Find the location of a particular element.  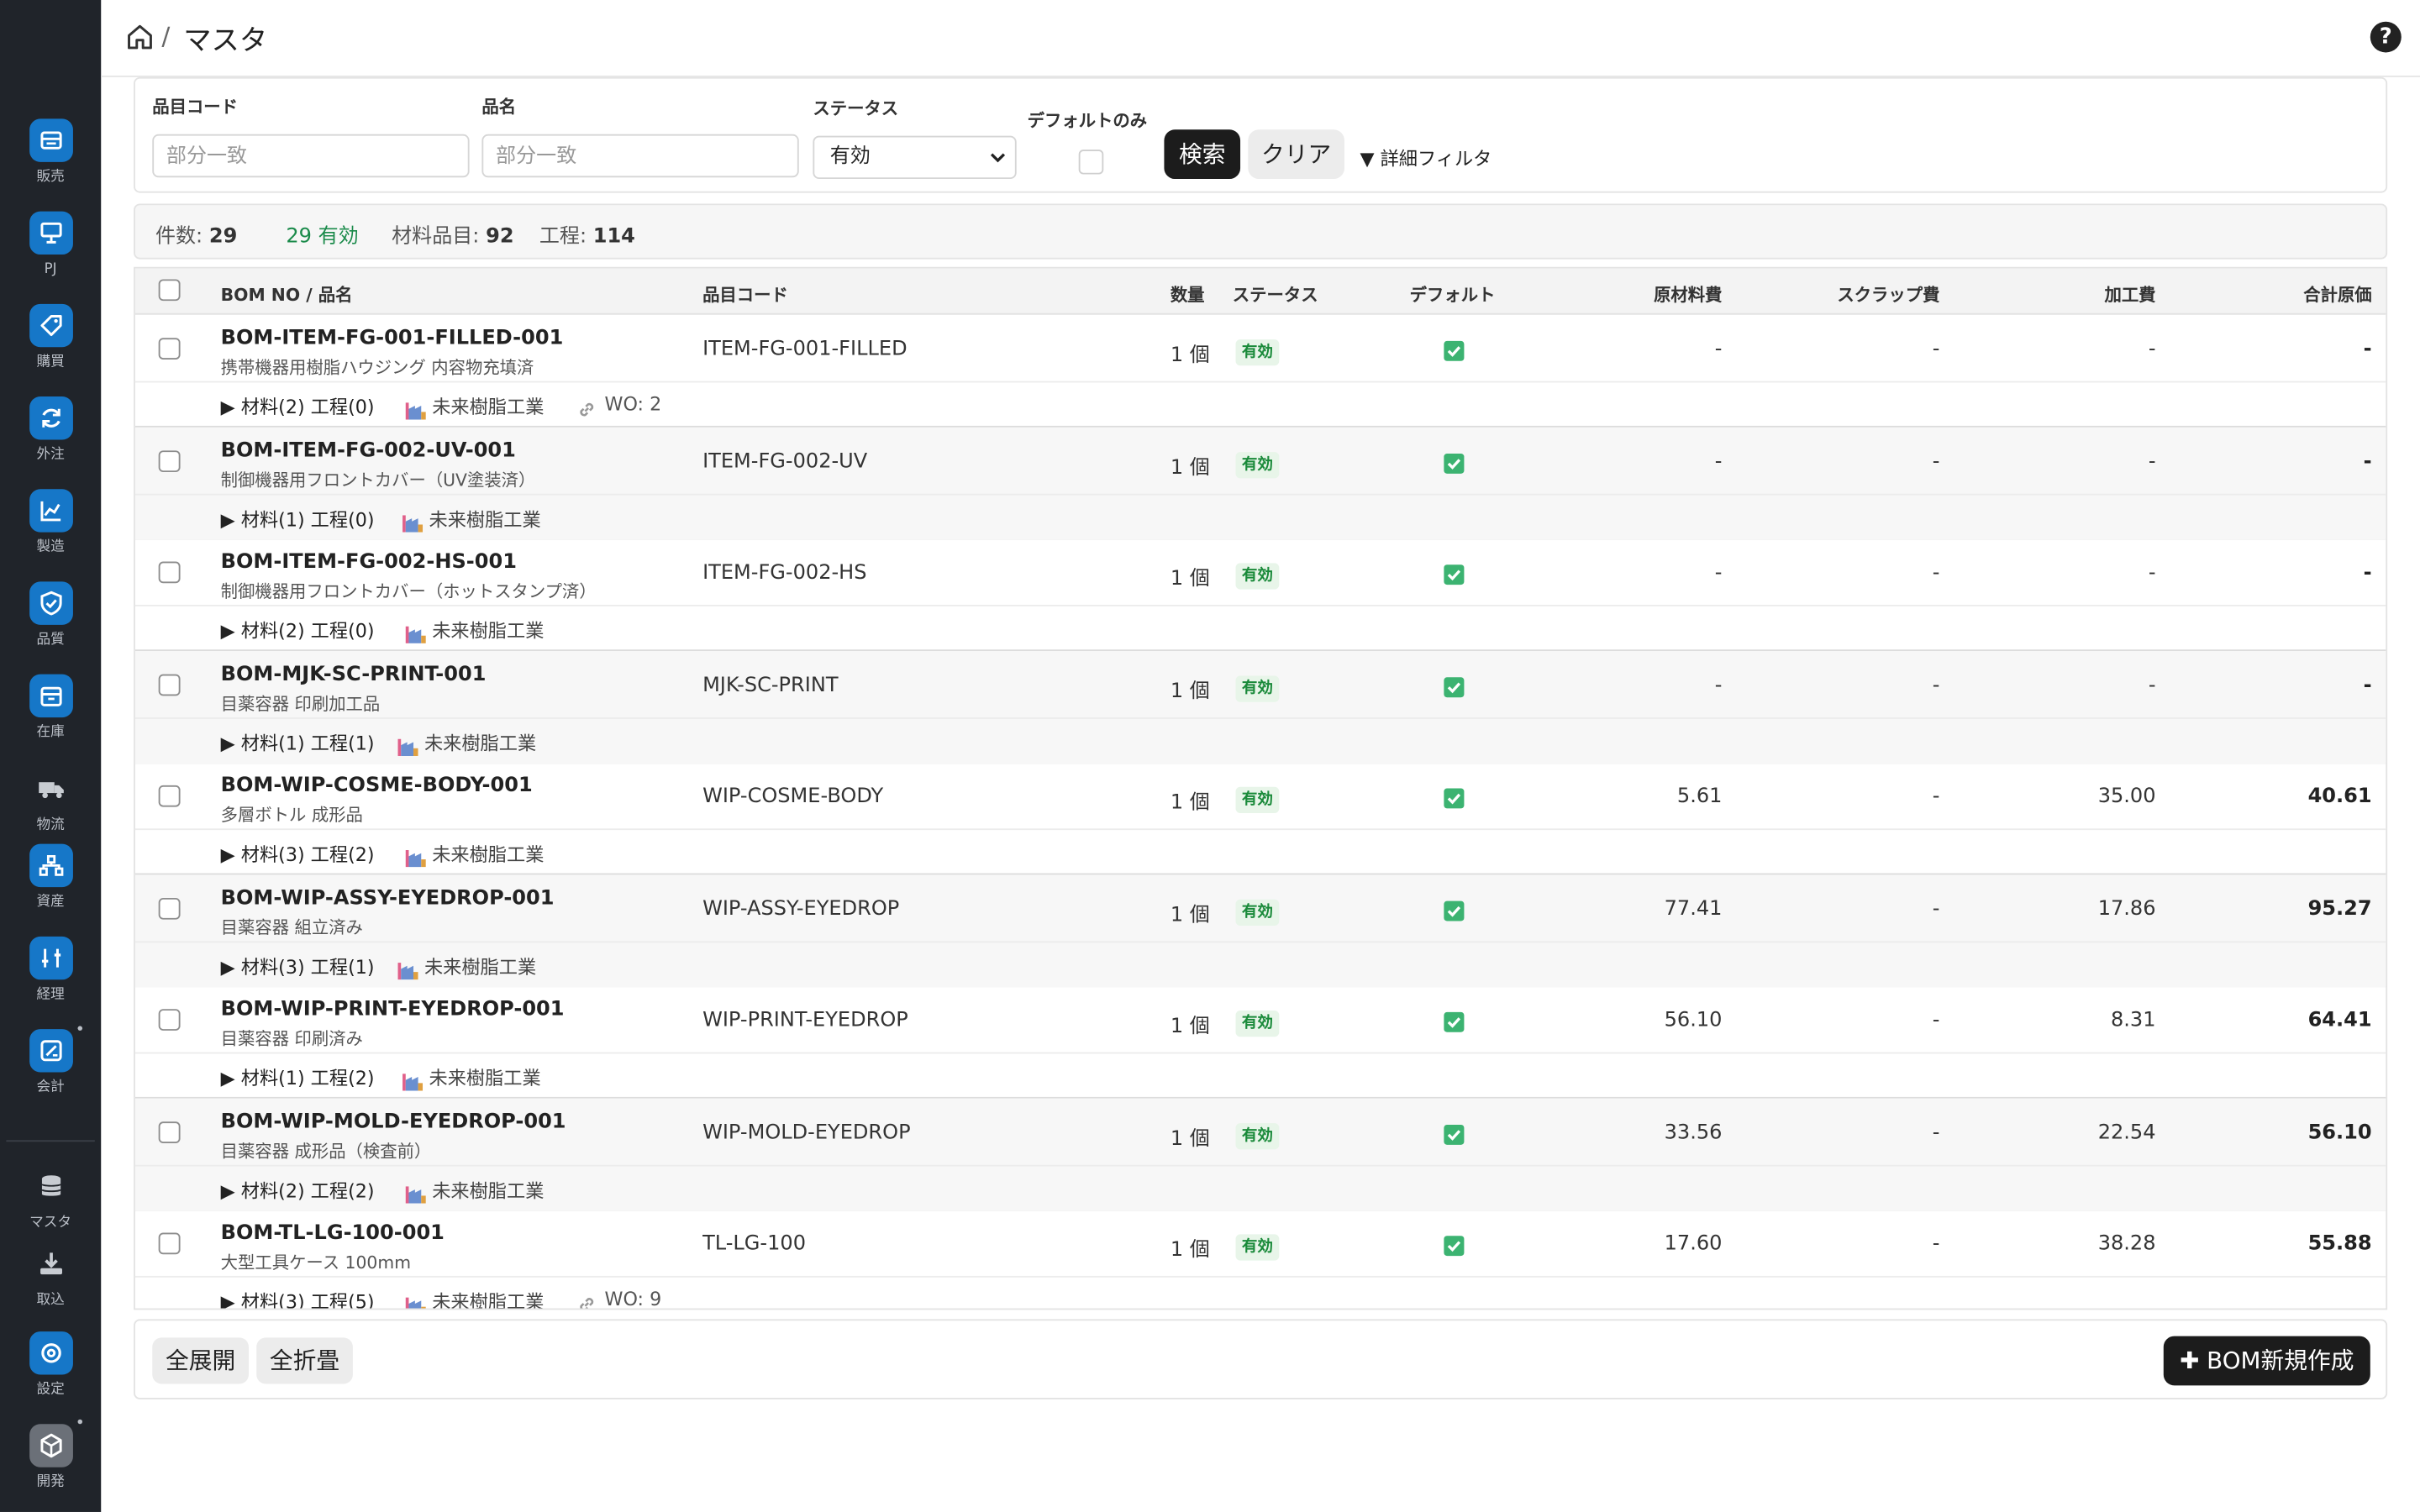

select-all-checkbox is located at coordinates (169, 290).